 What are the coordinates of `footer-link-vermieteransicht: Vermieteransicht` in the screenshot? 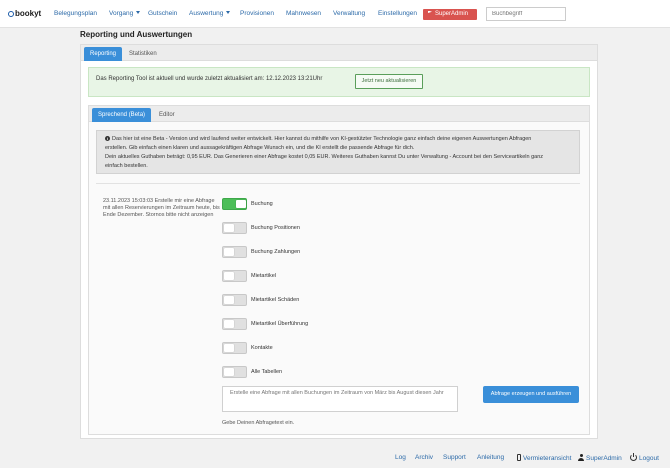 It's located at (544, 458).